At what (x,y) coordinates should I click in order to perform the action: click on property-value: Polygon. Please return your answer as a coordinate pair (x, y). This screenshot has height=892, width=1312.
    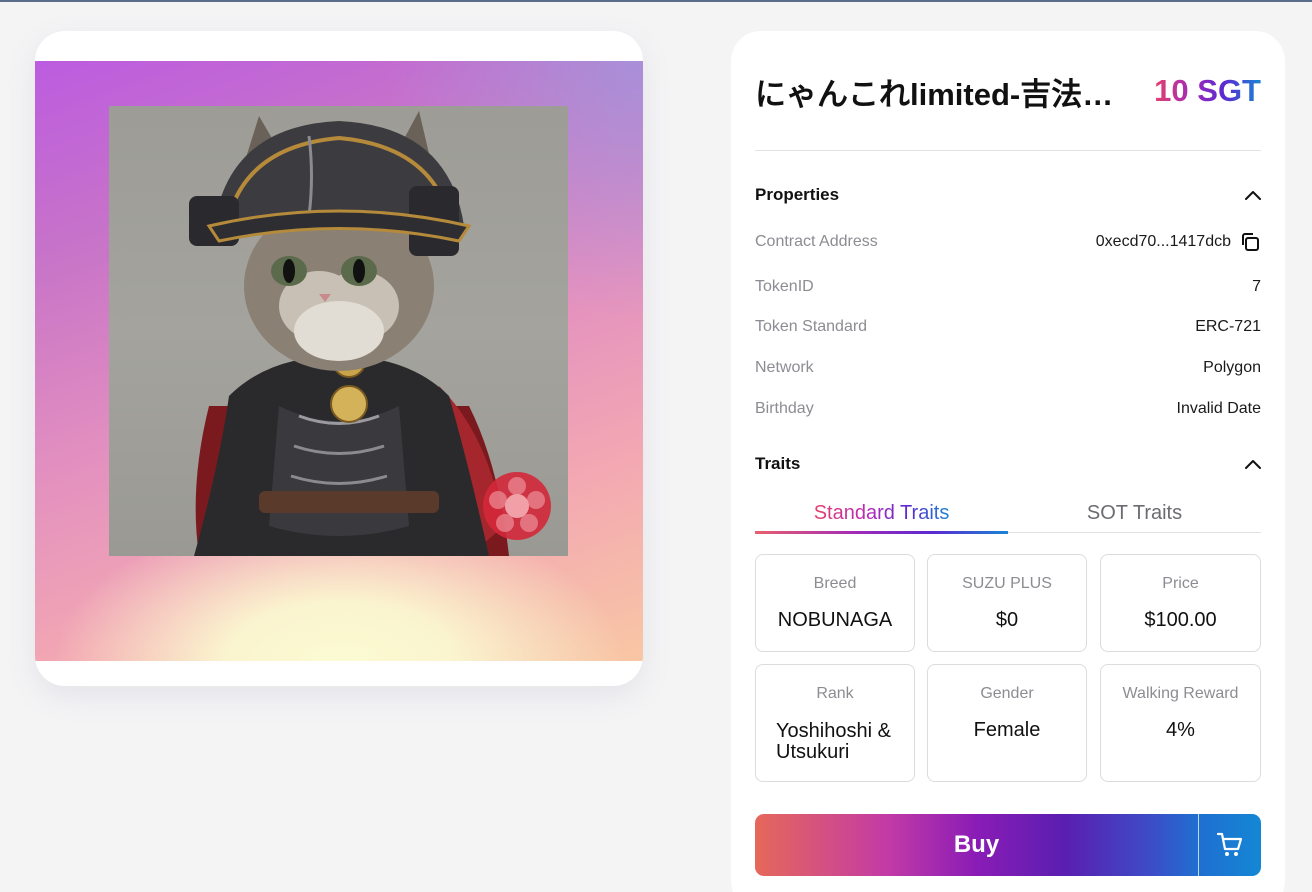
    Looking at the image, I should click on (1232, 367).